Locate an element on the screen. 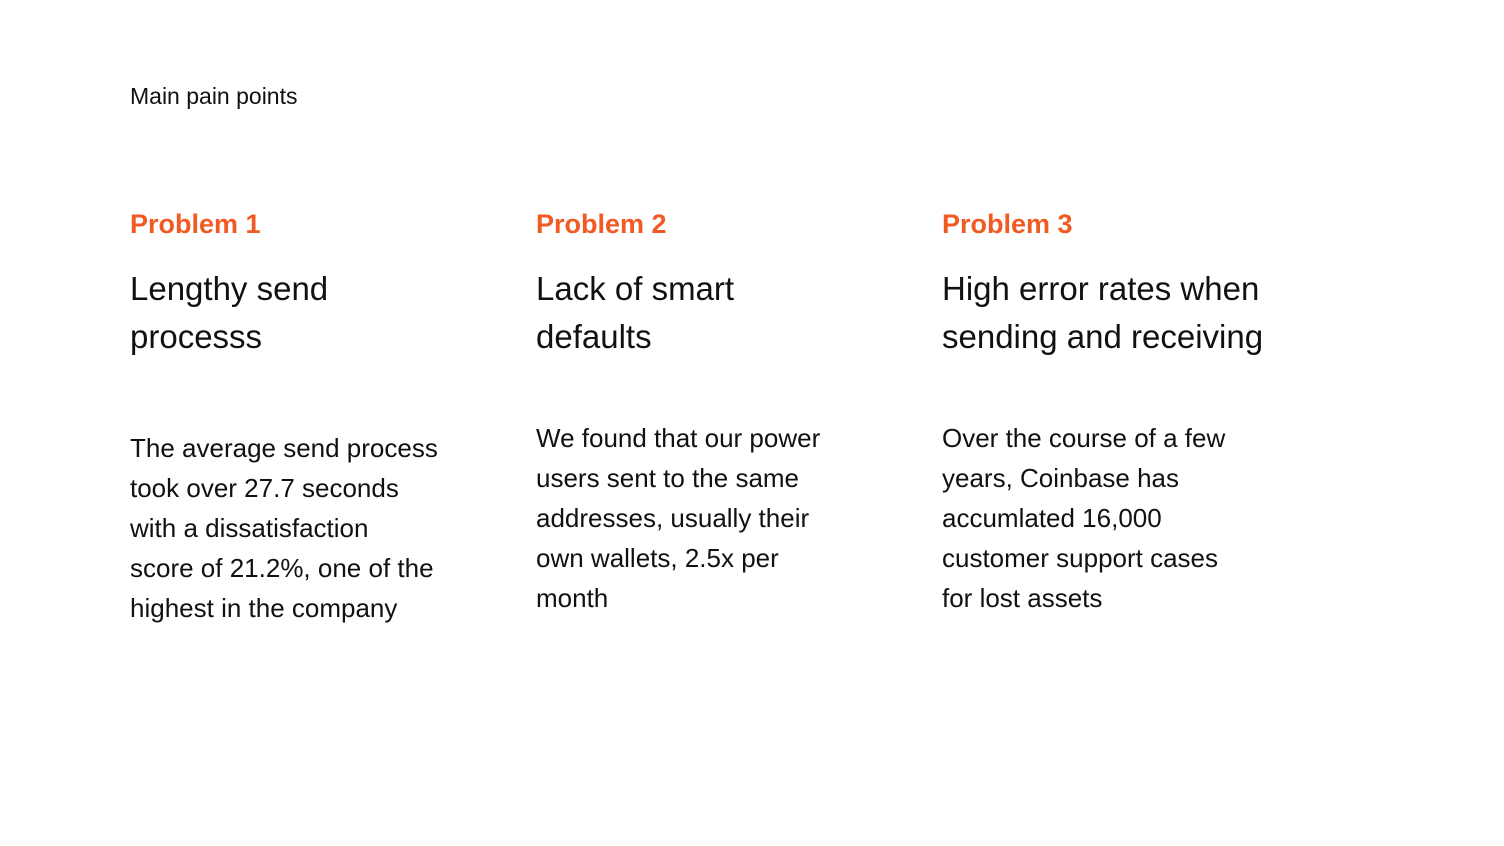  problem-title-line: Lengthy send is located at coordinates (229, 288).